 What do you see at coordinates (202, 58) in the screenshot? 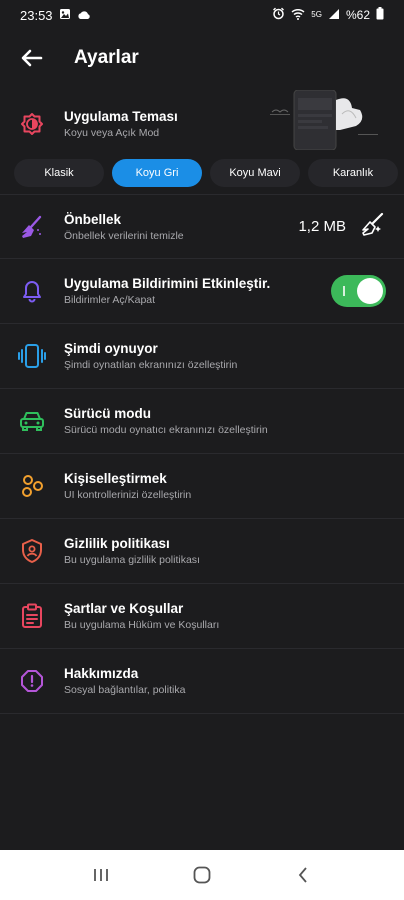
I see `top-app-bar: Ayarlar` at bounding box center [202, 58].